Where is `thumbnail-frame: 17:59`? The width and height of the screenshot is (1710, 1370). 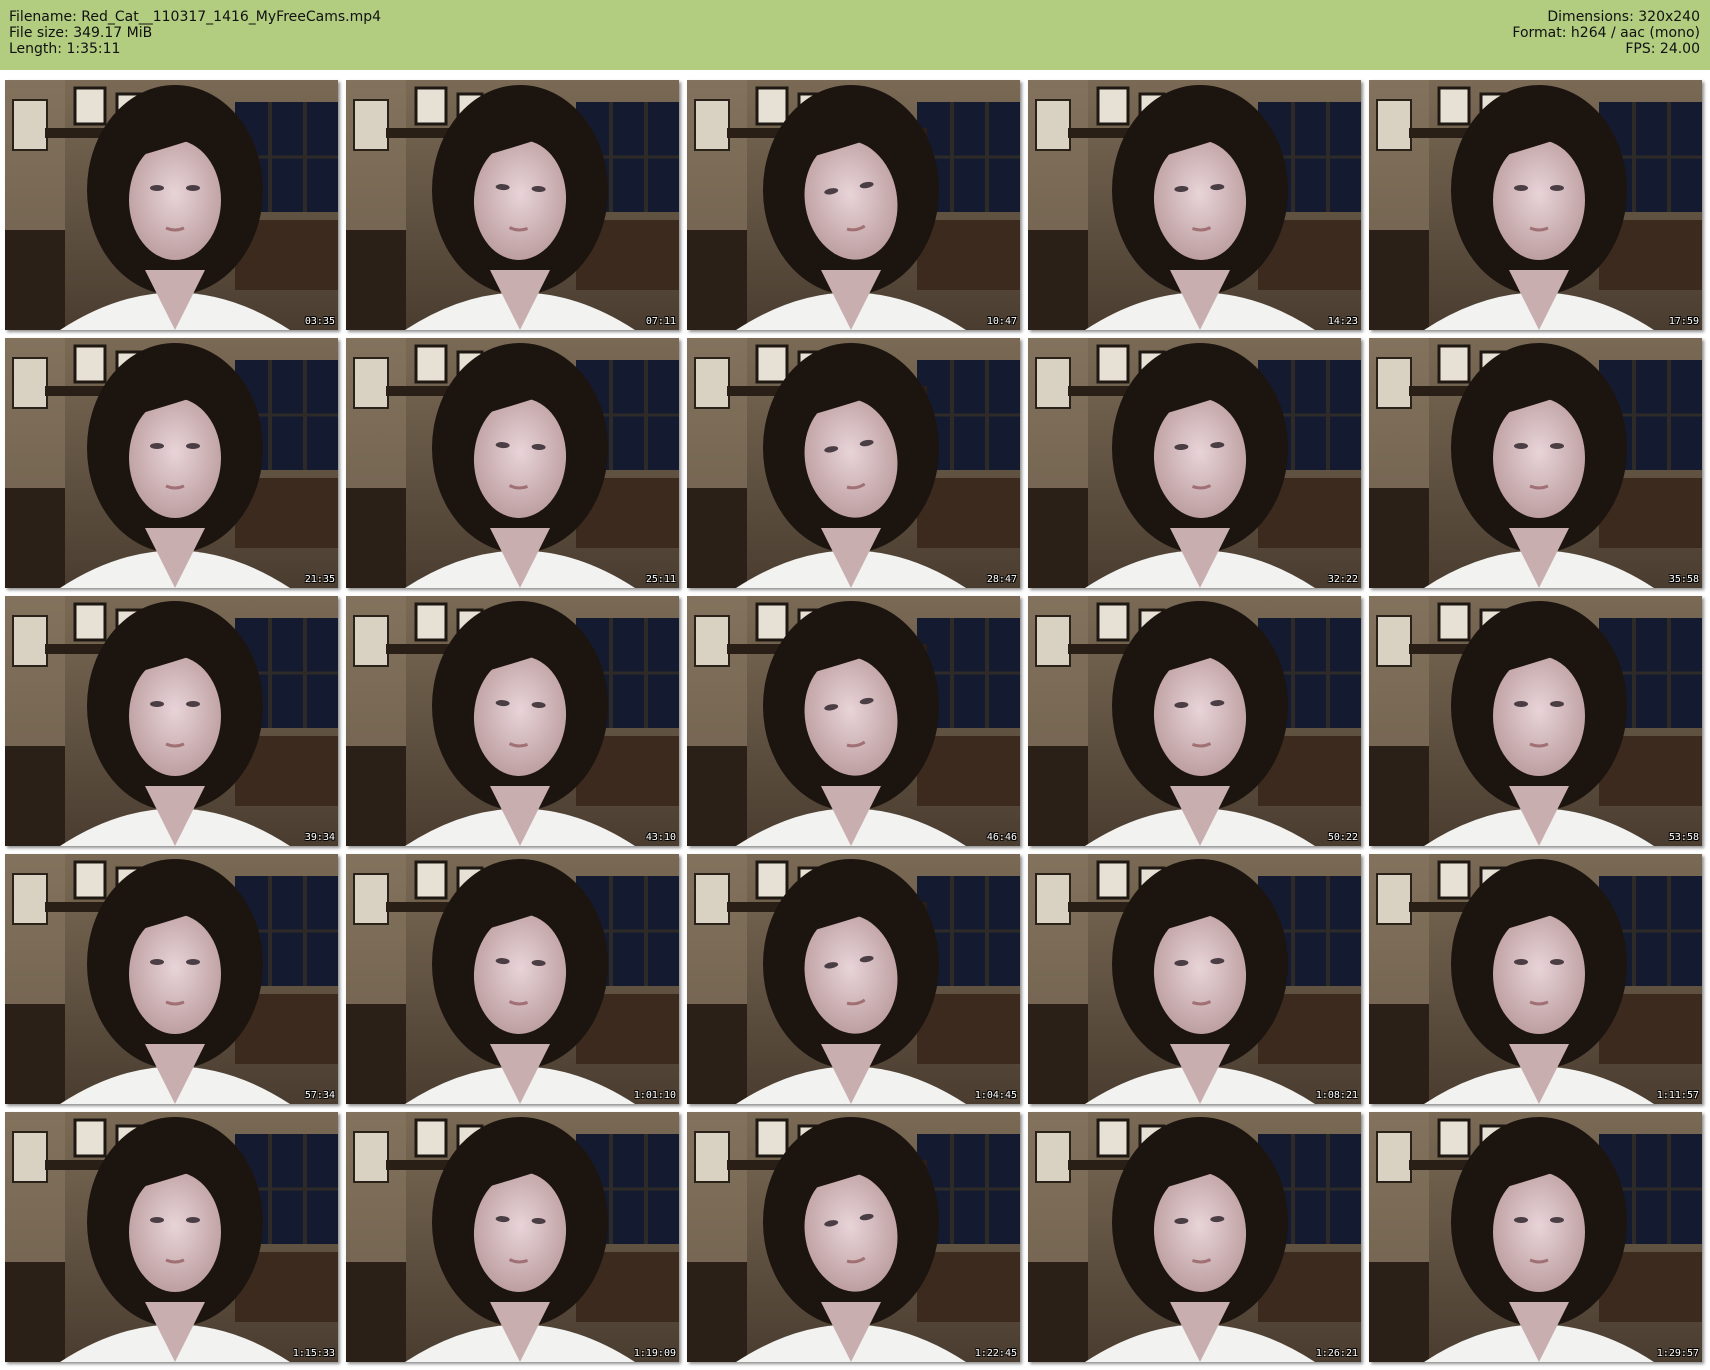 thumbnail-frame: 17:59 is located at coordinates (1535, 205).